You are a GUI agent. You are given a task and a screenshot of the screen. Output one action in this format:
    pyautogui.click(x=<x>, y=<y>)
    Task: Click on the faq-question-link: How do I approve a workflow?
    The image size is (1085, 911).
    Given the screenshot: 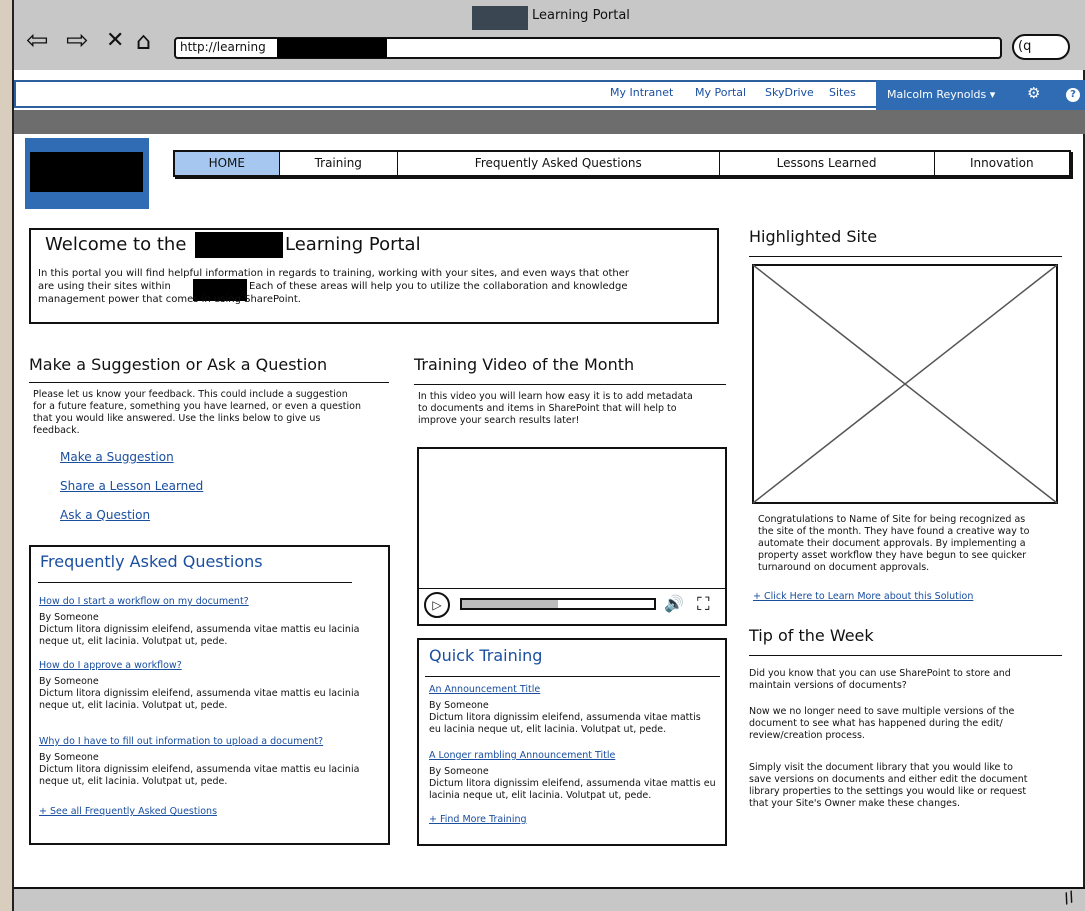 What is the action you would take?
    pyautogui.click(x=110, y=666)
    